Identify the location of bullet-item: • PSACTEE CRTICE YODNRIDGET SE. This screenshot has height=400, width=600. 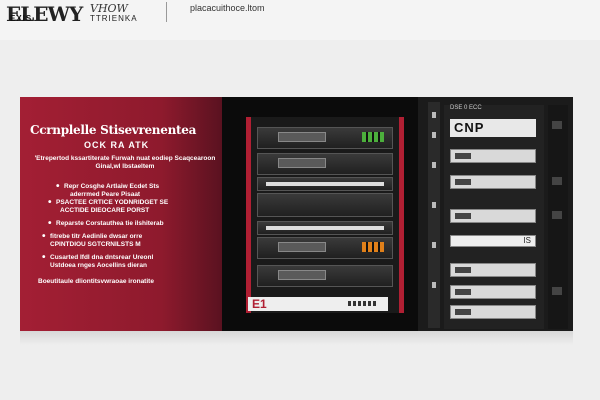
(108, 202).